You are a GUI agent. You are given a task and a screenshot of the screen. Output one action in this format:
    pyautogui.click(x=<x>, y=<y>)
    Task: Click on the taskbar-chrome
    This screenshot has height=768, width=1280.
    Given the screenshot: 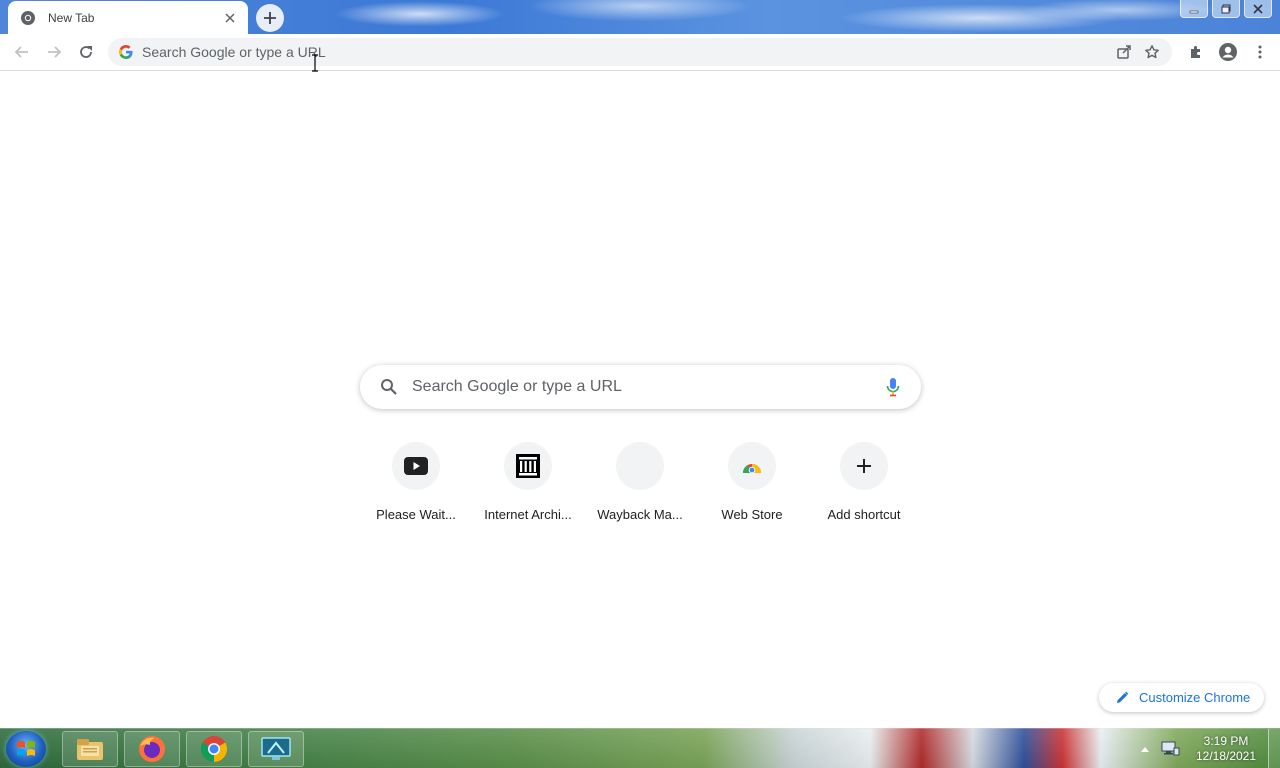 What is the action you would take?
    pyautogui.click(x=214, y=749)
    